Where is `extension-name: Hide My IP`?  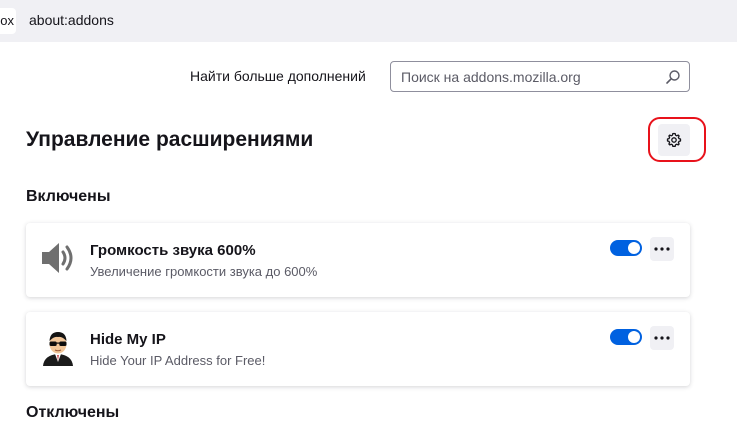 extension-name: Hide My IP is located at coordinates (128, 339).